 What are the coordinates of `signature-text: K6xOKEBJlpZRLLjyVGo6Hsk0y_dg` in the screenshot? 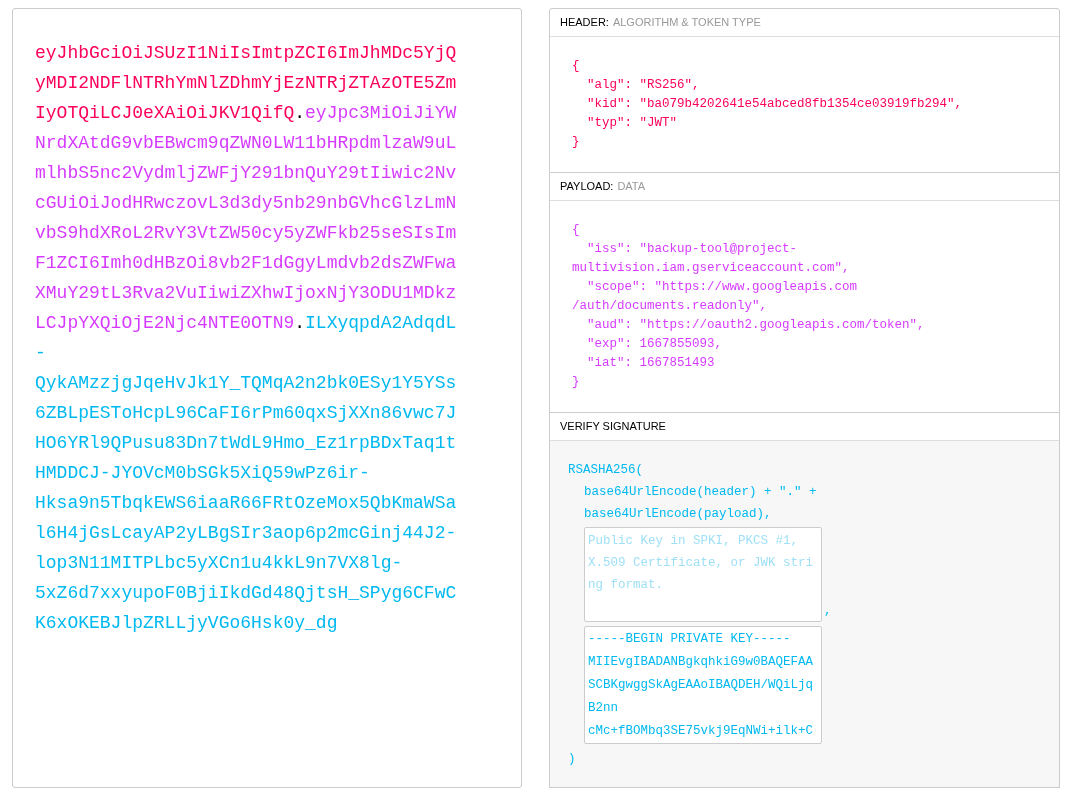 It's located at (186, 623).